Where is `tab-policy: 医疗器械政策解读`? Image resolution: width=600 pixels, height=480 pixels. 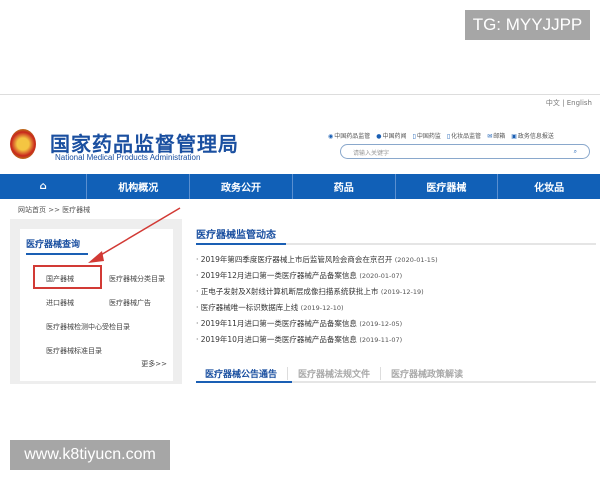
tab-policy: 医疗器械政策解读 is located at coordinates (427, 373).